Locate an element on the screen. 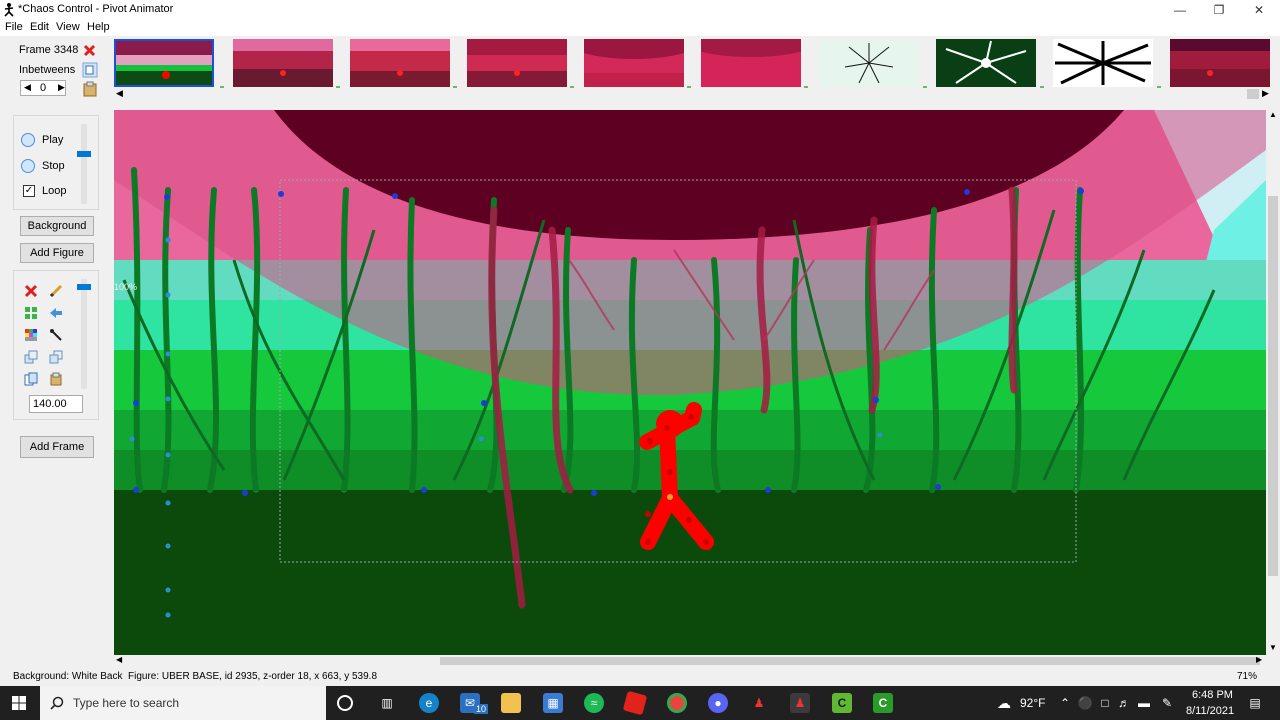 Image resolution: width=1280 pixels, height=720 pixels. bring-front-icon is located at coordinates (56, 357).